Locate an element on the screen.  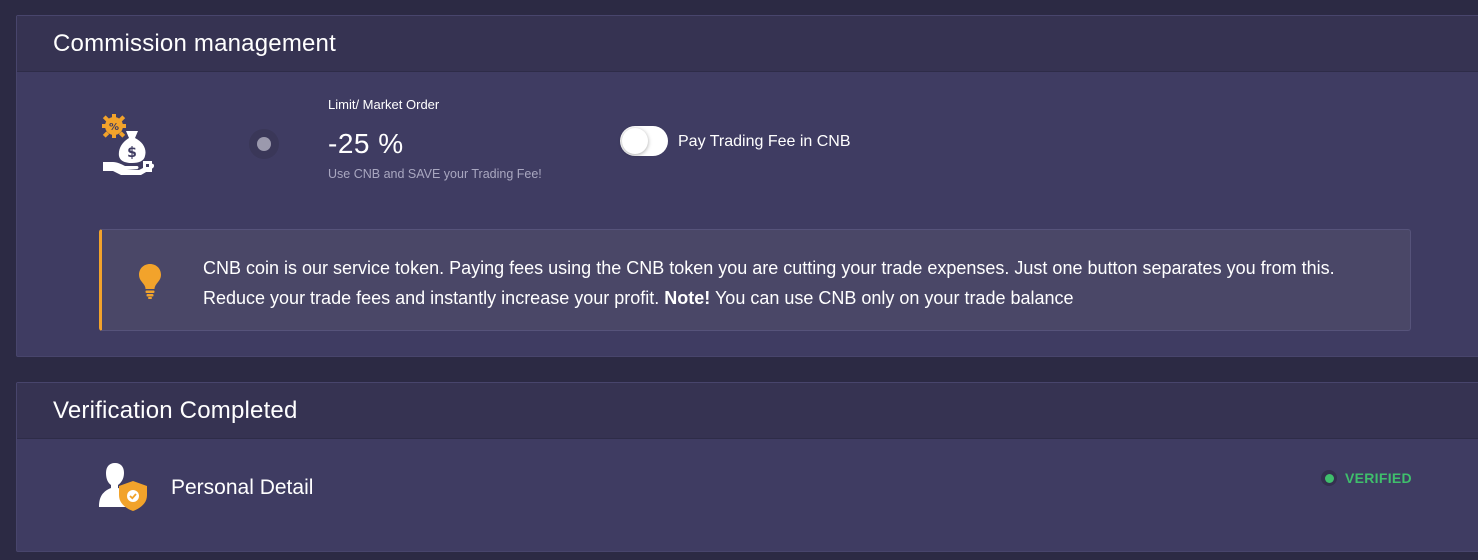
verified-status-badge: VERIFIED is located at coordinates (1366, 478).